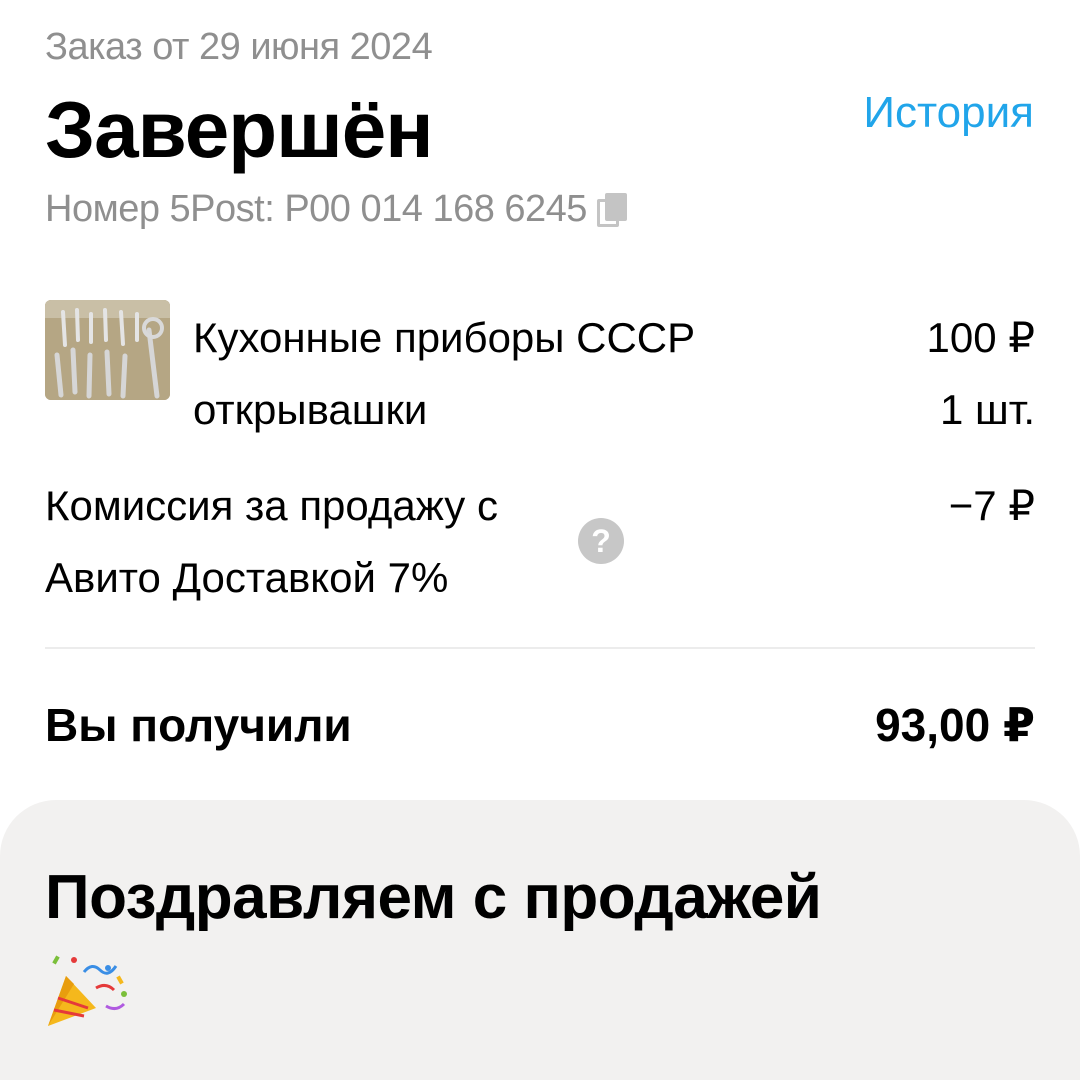 Image resolution: width=1080 pixels, height=1080 pixels. I want to click on tracking-number: Номер 5Post: Р00 014 168 6245, so click(316, 209).